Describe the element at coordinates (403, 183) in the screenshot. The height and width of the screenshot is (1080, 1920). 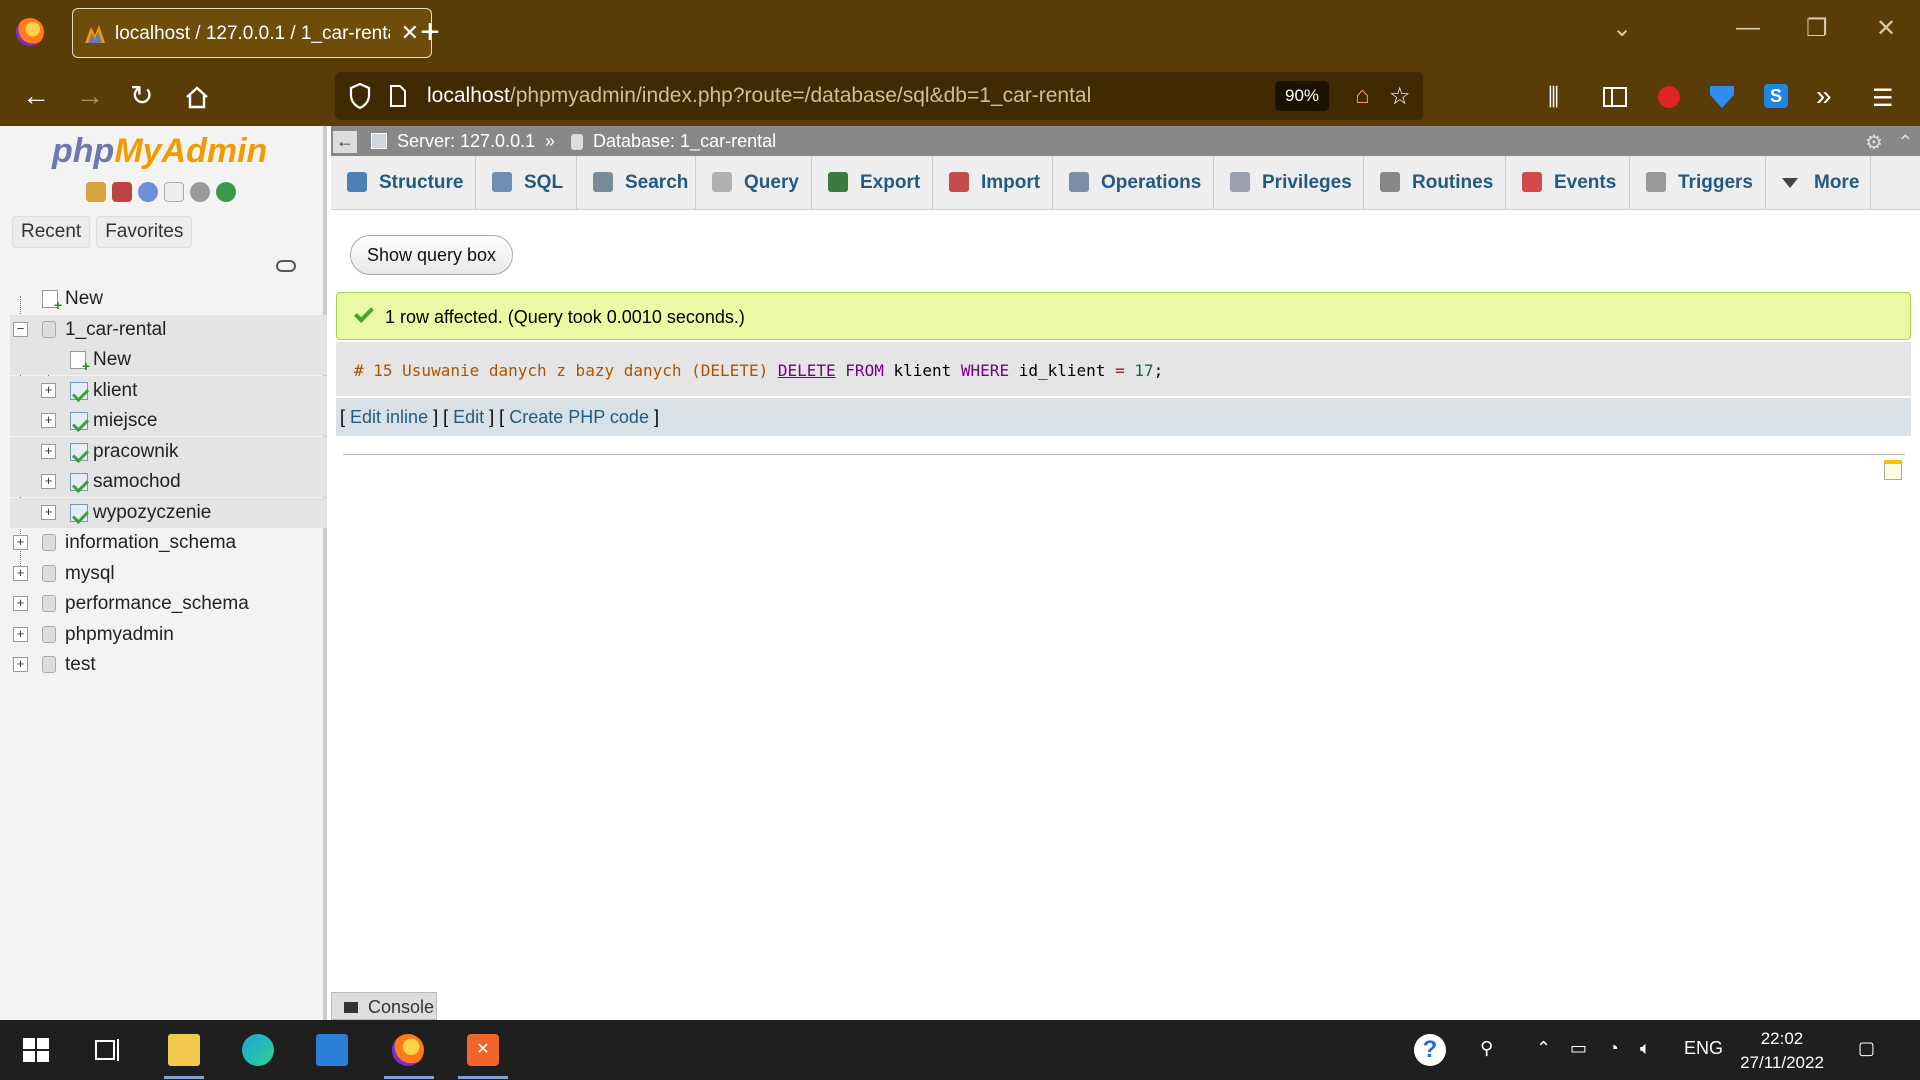
I see `tab-structure: Structure` at that location.